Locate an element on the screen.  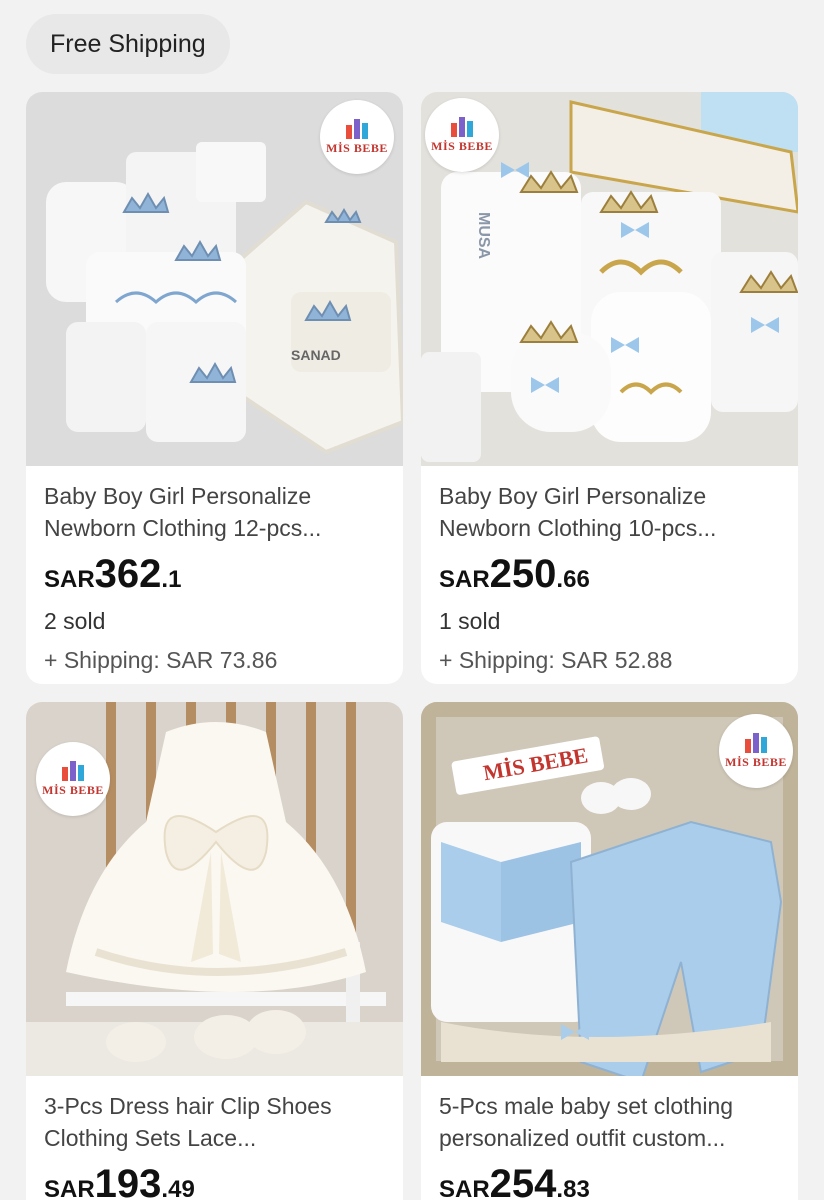
free-shipping-label: Free Shipping is located at coordinates (128, 43).